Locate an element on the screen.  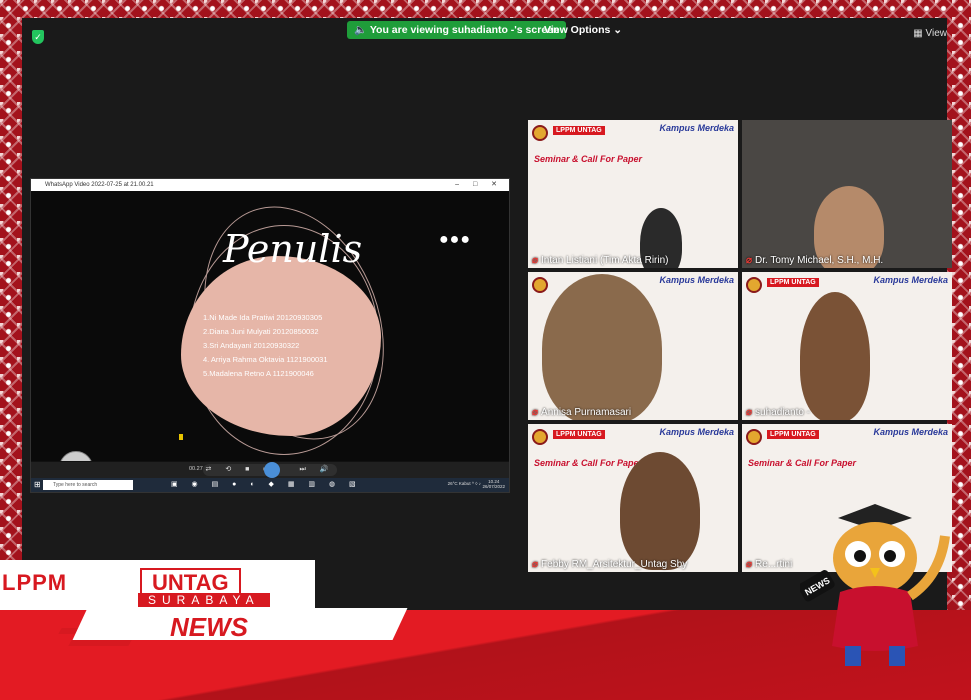
self-view-thumbnail is located at coordinates (76, 456).